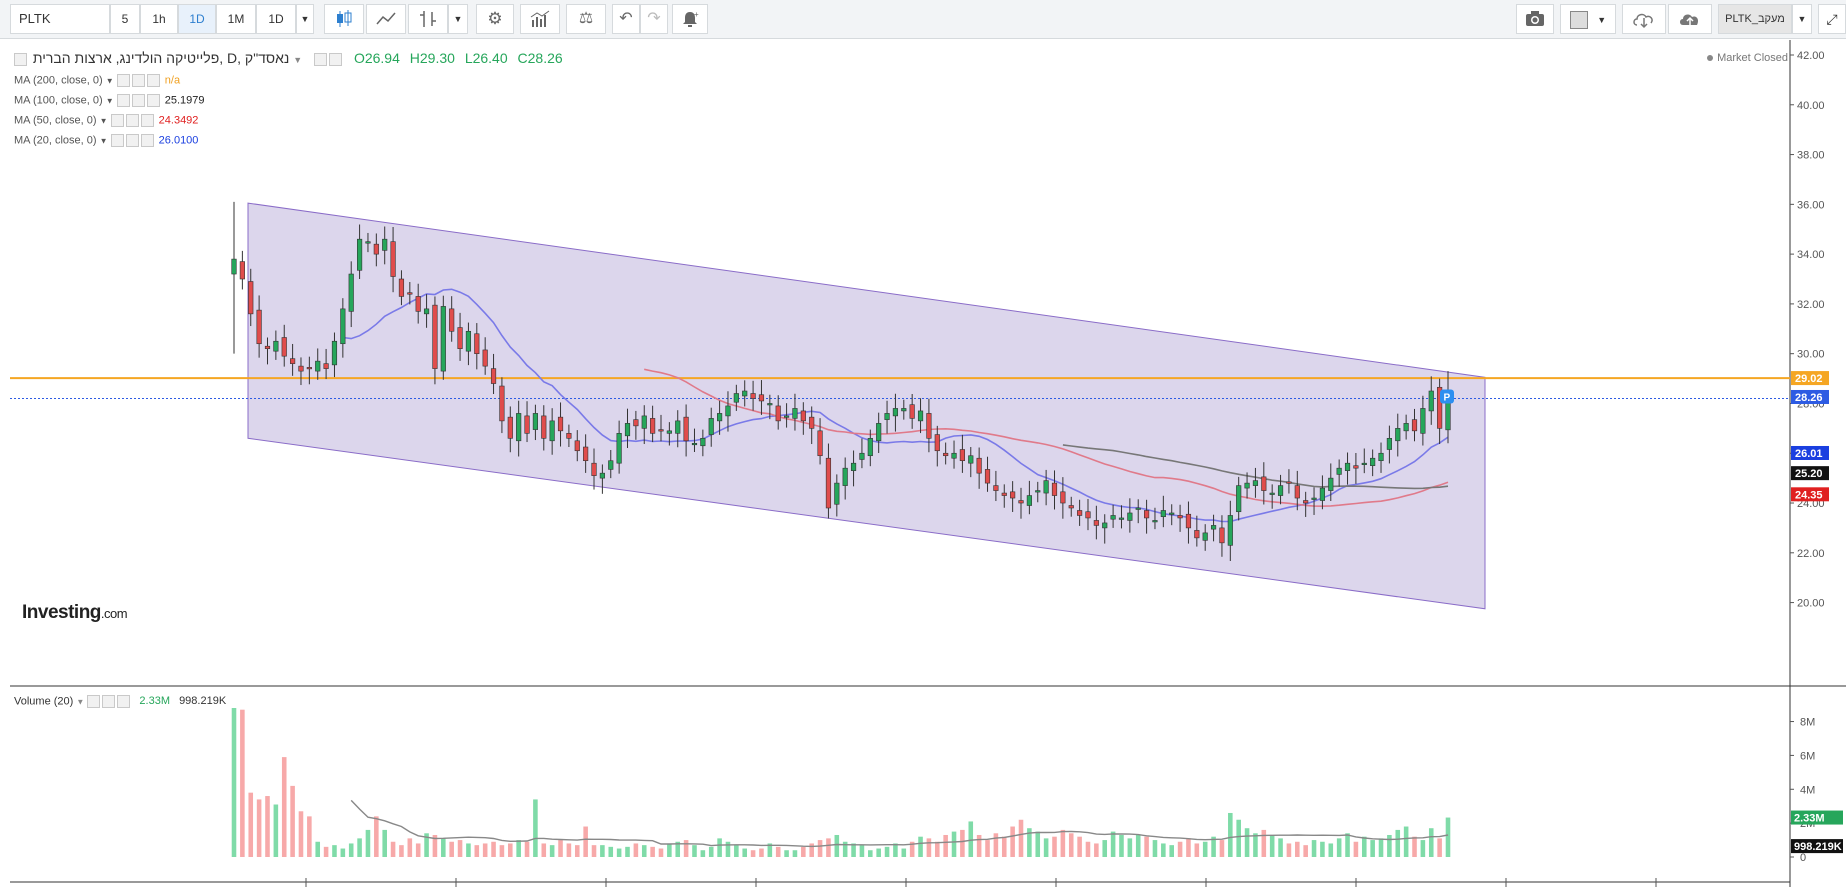 Image resolution: width=1846 pixels, height=887 pixels. I want to click on volume-axis-label: 4M, so click(1807, 790).